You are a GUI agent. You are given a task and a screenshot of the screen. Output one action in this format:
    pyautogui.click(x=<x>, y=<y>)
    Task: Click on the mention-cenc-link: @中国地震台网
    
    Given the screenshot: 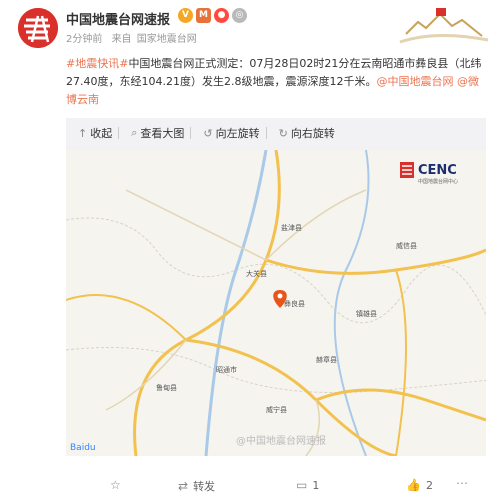 What is the action you would take?
    pyautogui.click(x=414, y=81)
    